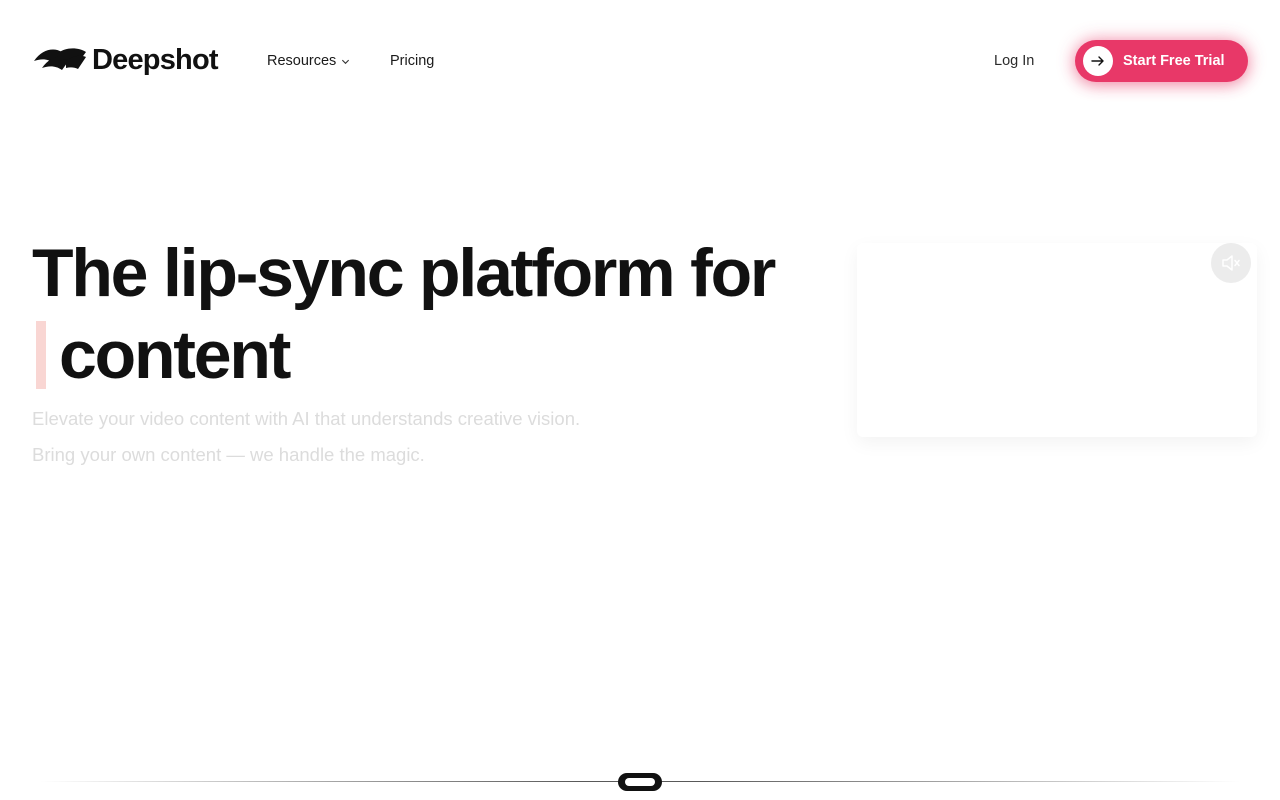 Image resolution: width=1280 pixels, height=800 pixels. I want to click on login-link: Log In, so click(1014, 61).